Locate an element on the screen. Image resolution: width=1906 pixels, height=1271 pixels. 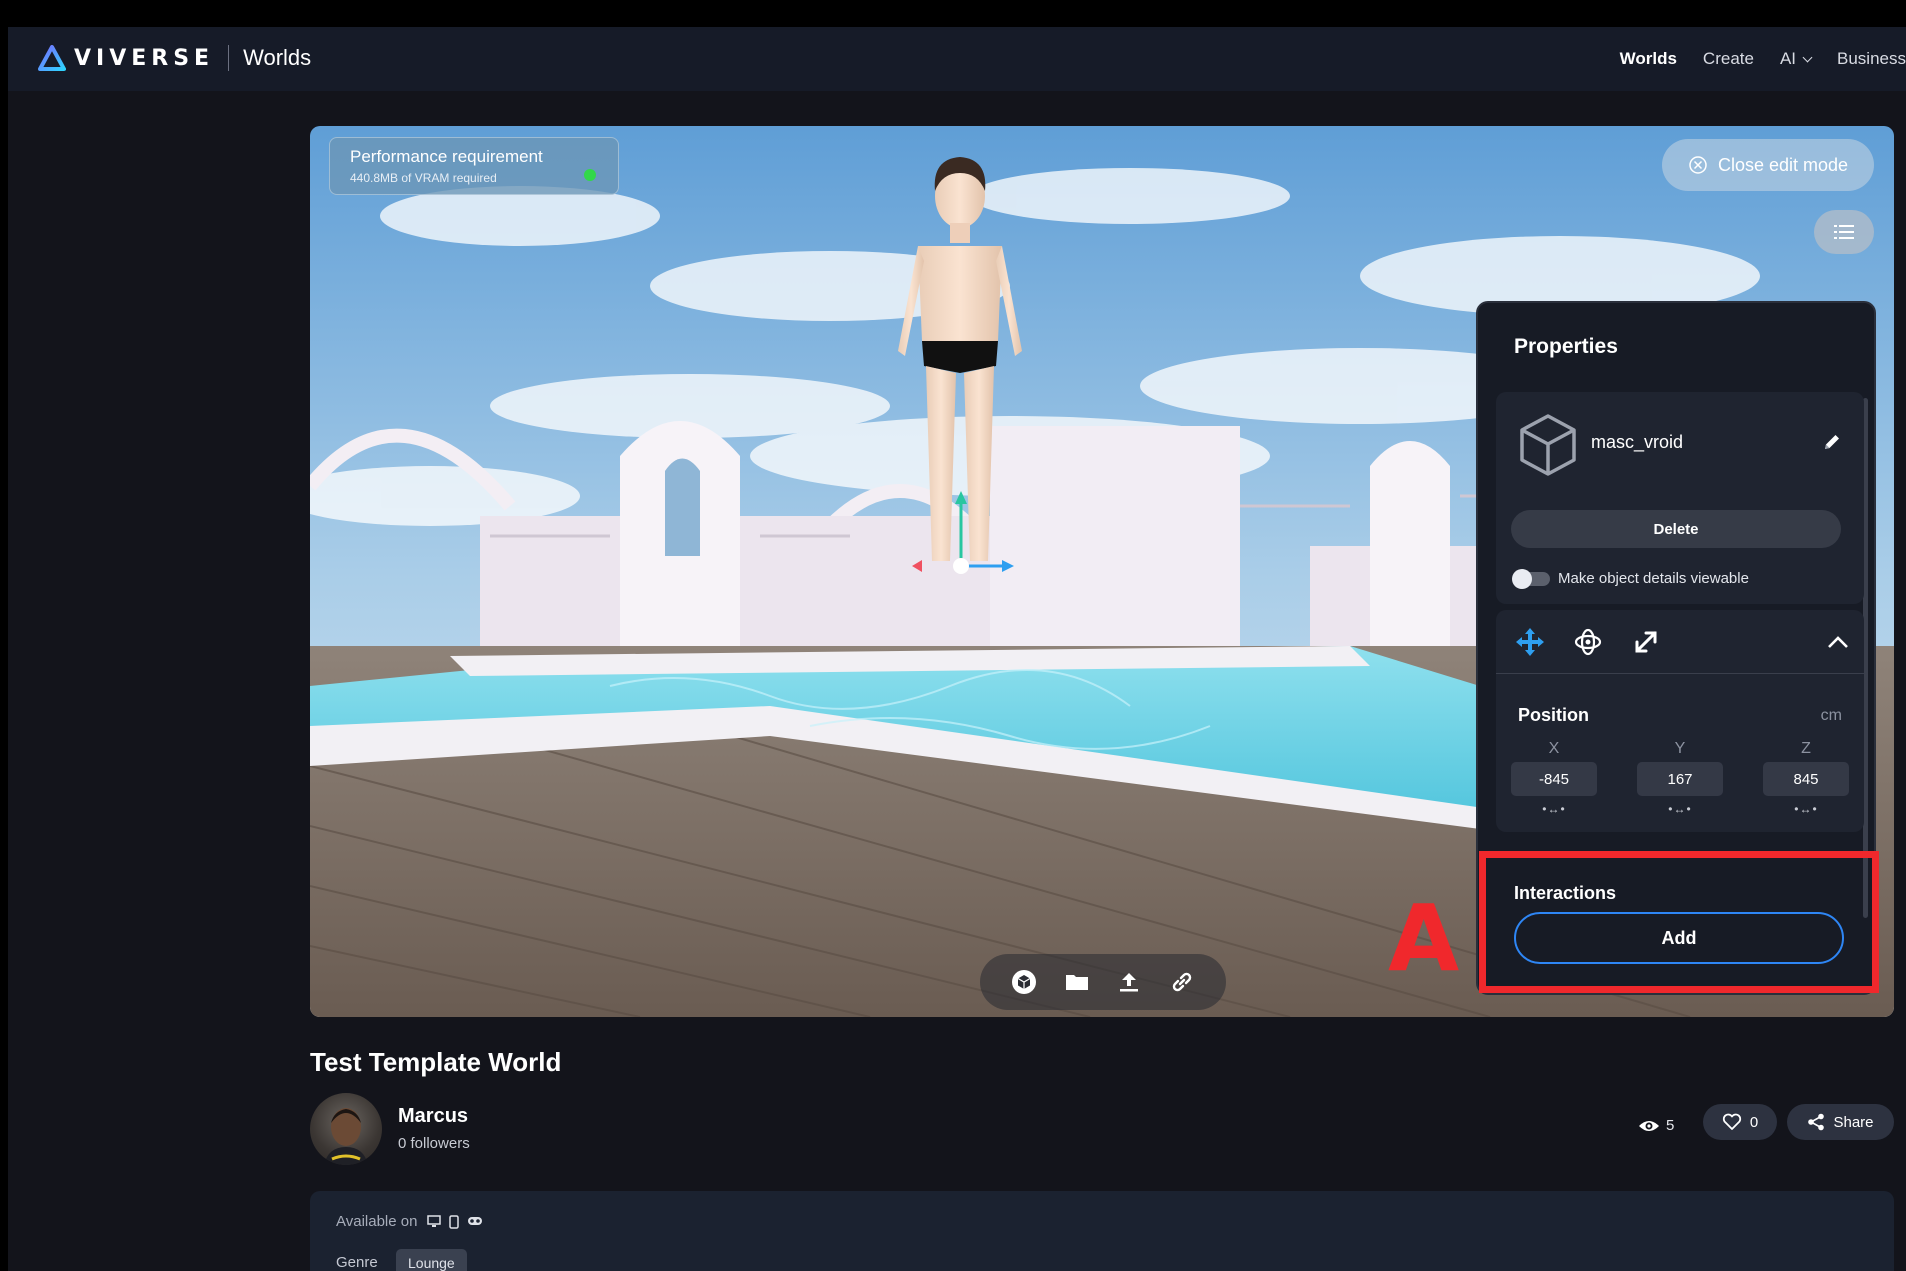
views-value: 5 is located at coordinates (1670, 1125).